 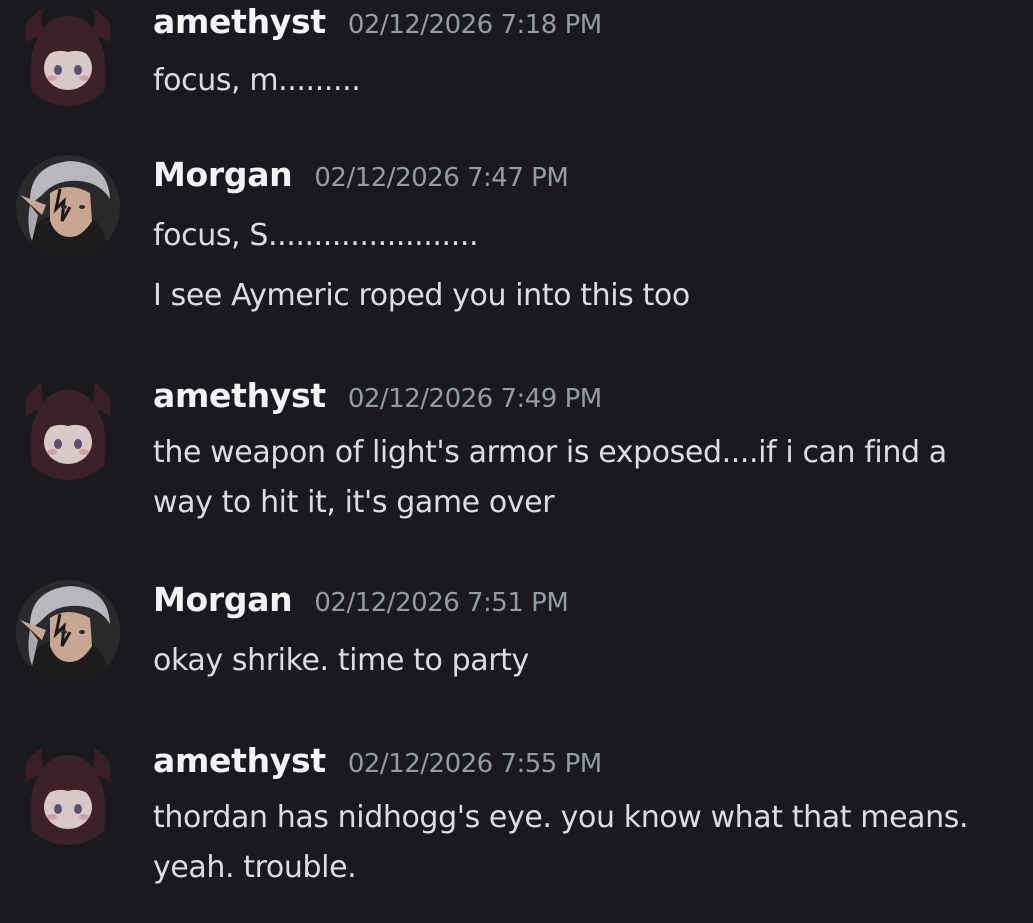 I want to click on message-header: amethyst 02/12/2026 7:55 PM, so click(x=377, y=764).